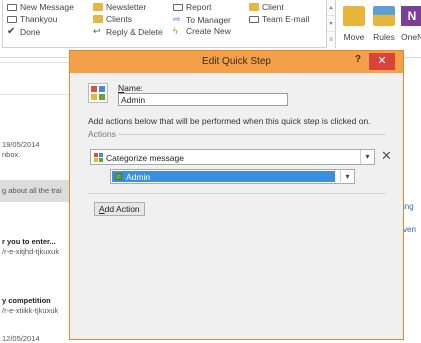 The width and height of the screenshot is (421, 343). I want to click on rules-button: Rules, so click(384, 24).